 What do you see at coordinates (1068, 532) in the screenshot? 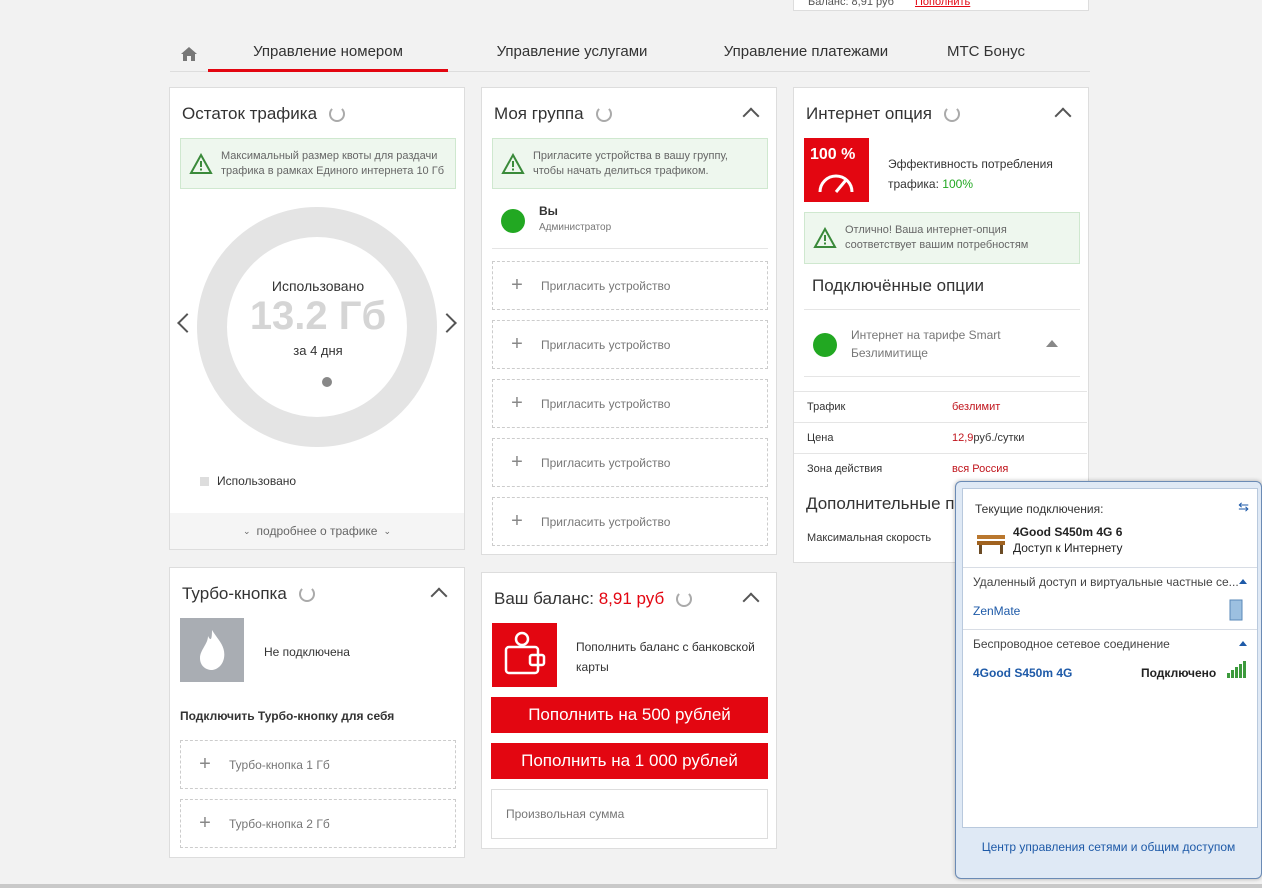
I see `network-name: 4Good S450m 4G 6` at bounding box center [1068, 532].